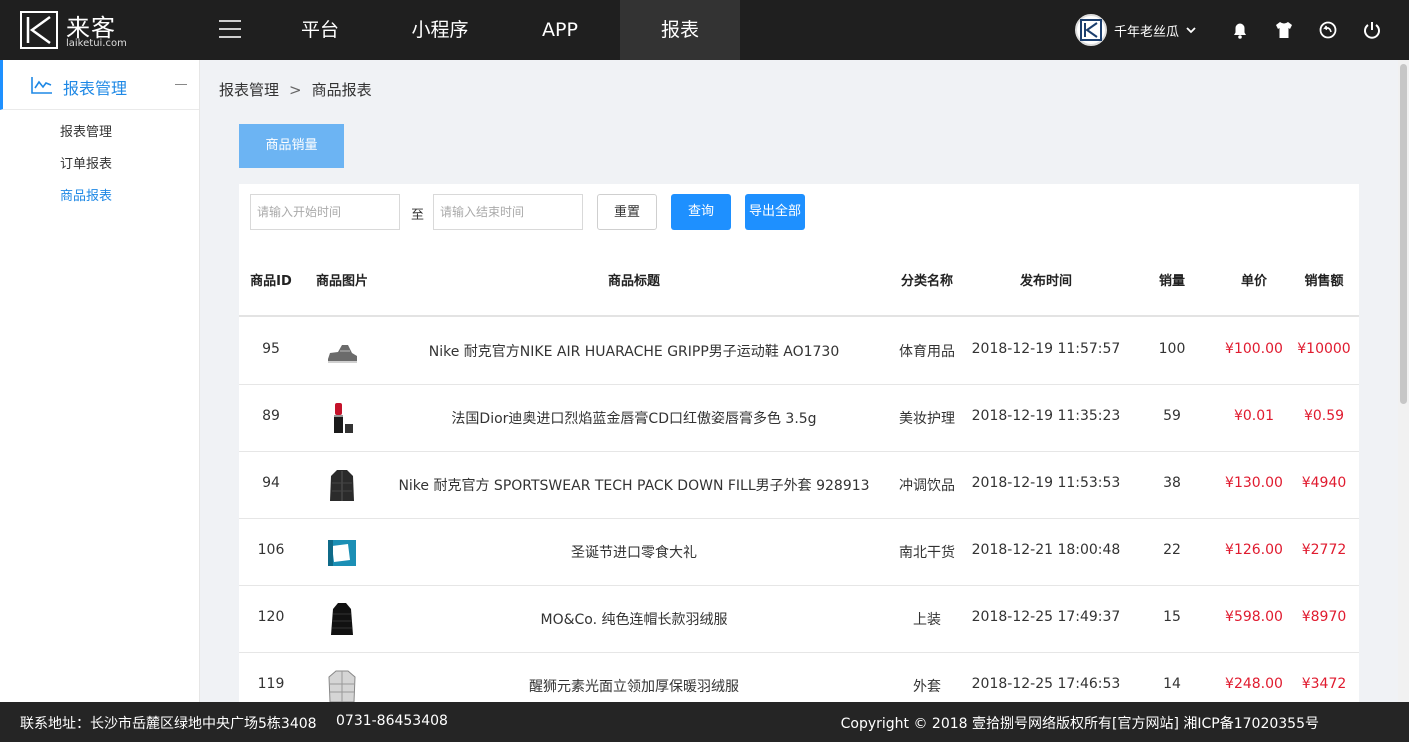  What do you see at coordinates (927, 553) in the screenshot?
I see `cell-category: 南北干货` at bounding box center [927, 553].